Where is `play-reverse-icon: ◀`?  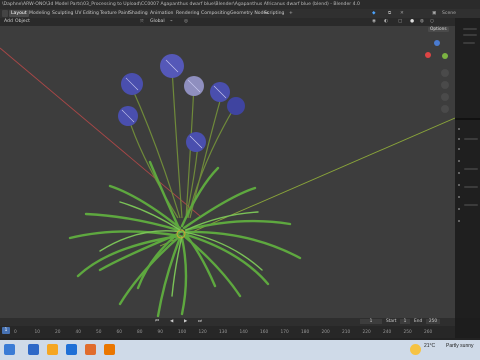 play-reverse-icon: ◀ is located at coordinates (171, 321).